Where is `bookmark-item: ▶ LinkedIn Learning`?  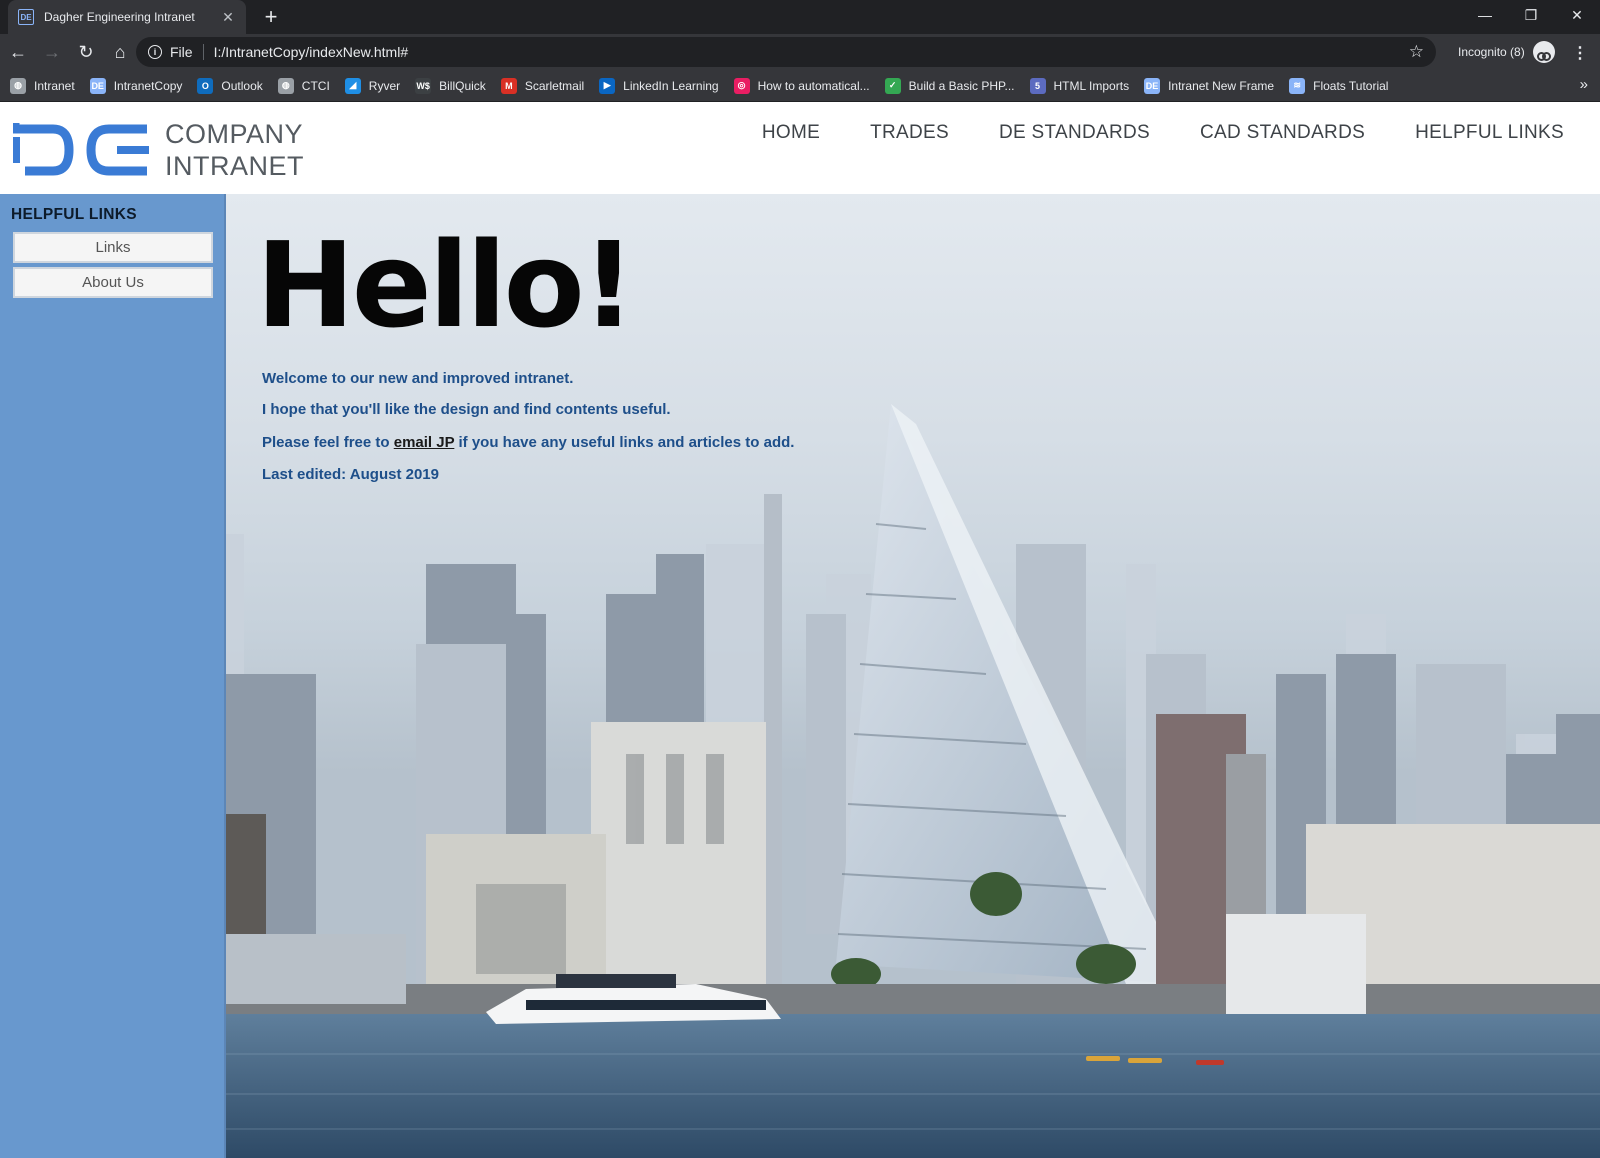 bookmark-item: ▶ LinkedIn Learning is located at coordinates (659, 85).